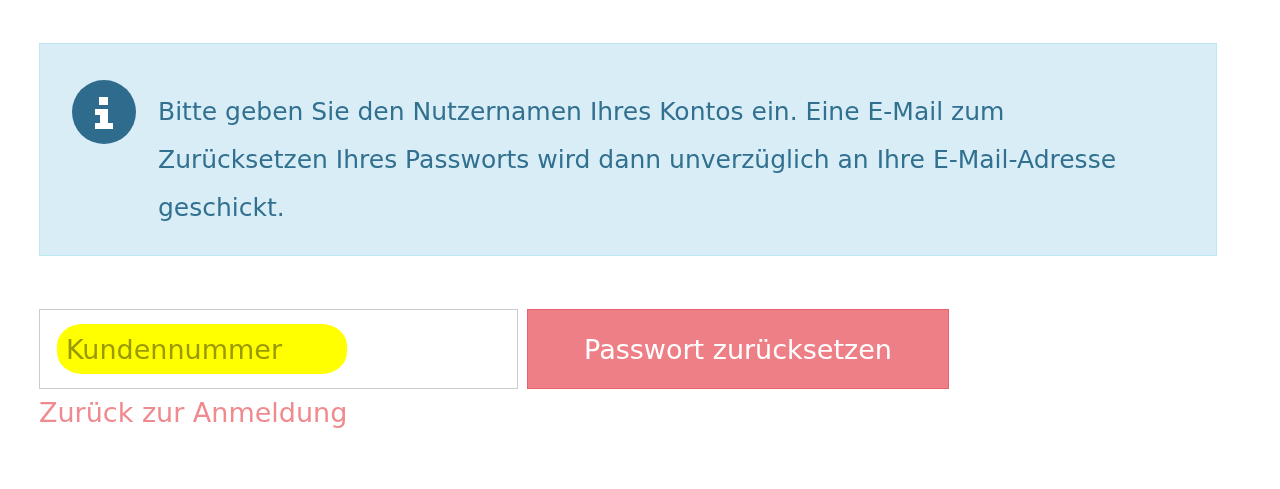 The width and height of the screenshot is (1280, 489). I want to click on reset-password-button: Passwort zurücksetzen, so click(738, 349).